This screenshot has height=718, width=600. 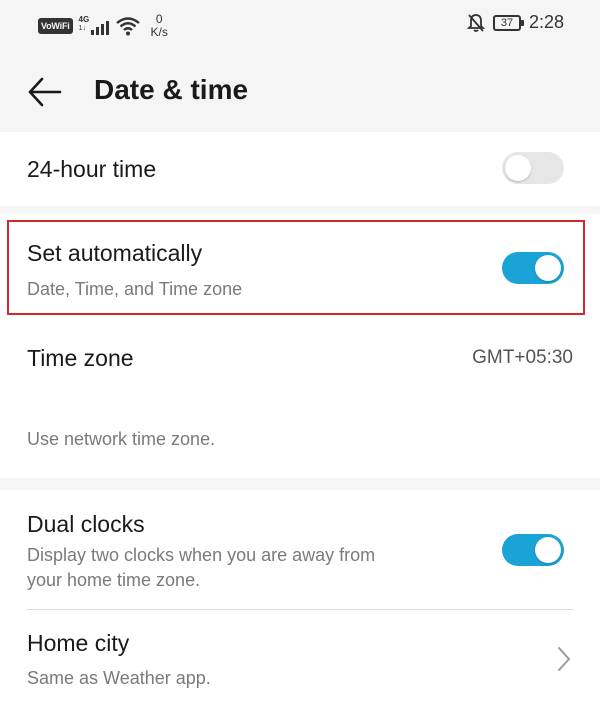 What do you see at coordinates (300, 609) in the screenshot?
I see `divider` at bounding box center [300, 609].